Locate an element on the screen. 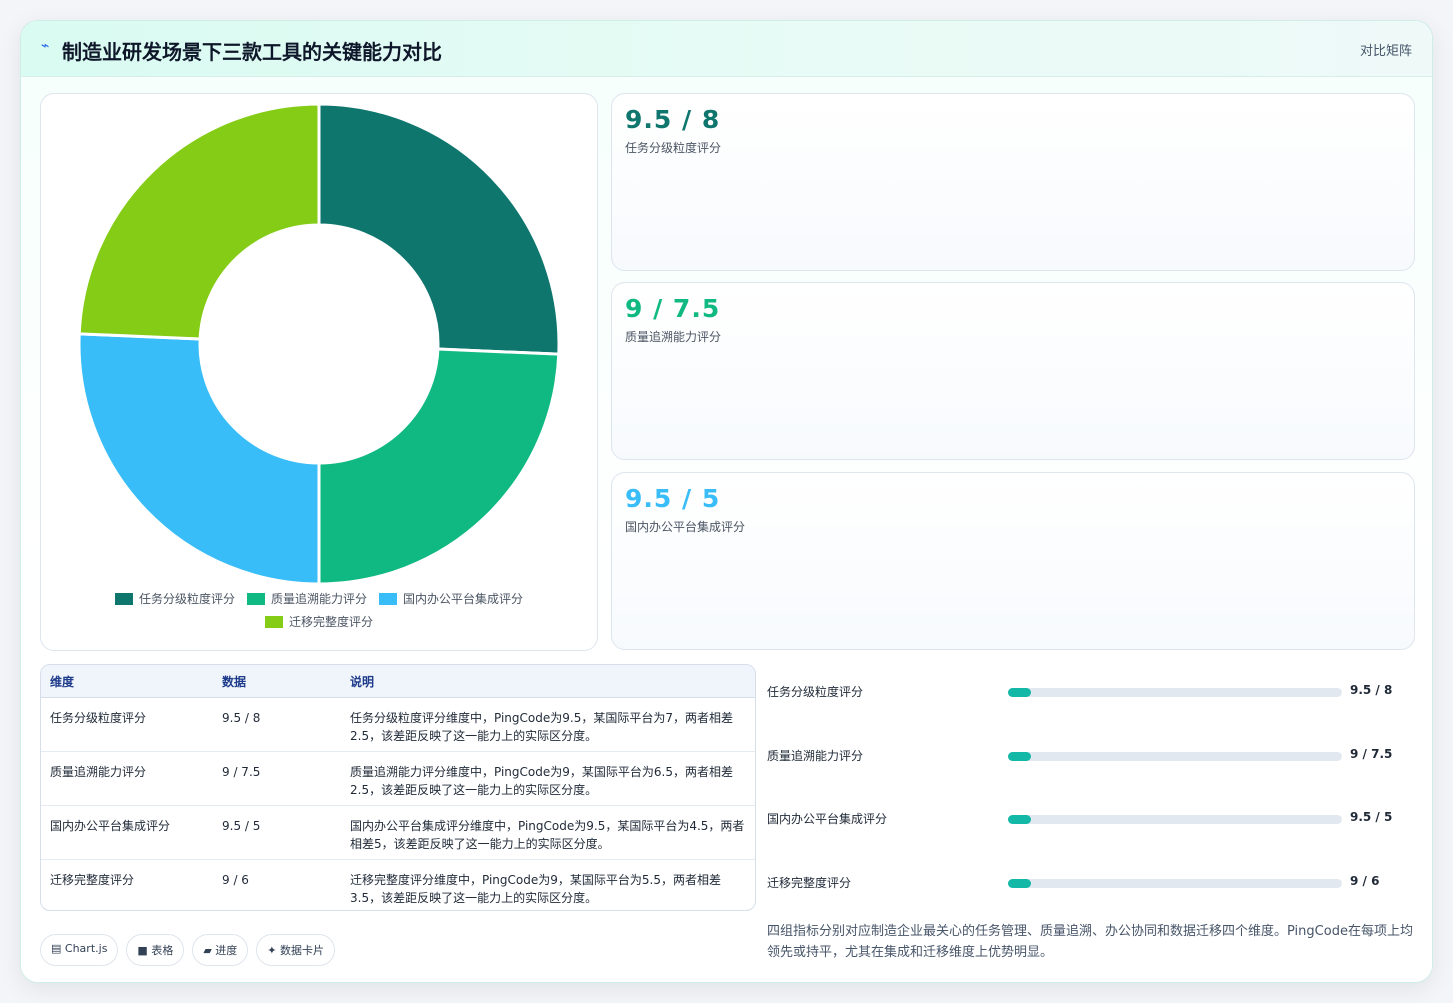  legend-item: 任务分级粒度评分 is located at coordinates (174, 598).